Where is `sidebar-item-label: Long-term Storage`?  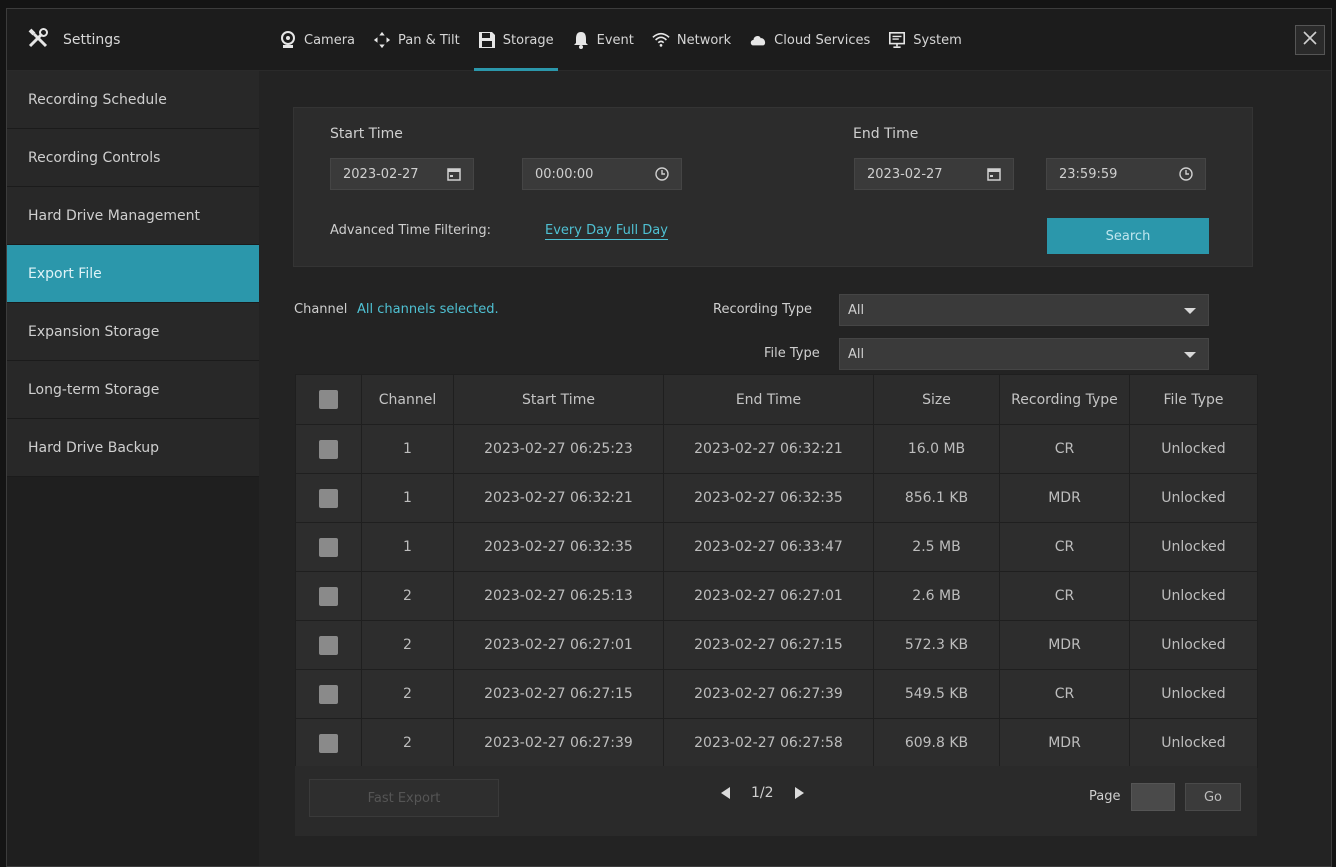
sidebar-item-label: Long-term Storage is located at coordinates (94, 389).